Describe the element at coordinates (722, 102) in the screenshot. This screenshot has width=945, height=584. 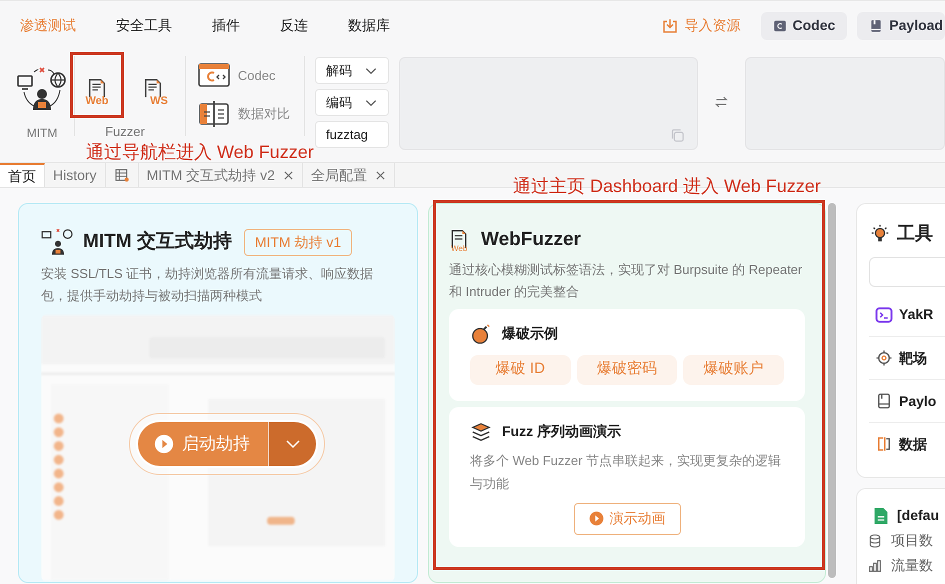
I see `swap-icon` at that location.